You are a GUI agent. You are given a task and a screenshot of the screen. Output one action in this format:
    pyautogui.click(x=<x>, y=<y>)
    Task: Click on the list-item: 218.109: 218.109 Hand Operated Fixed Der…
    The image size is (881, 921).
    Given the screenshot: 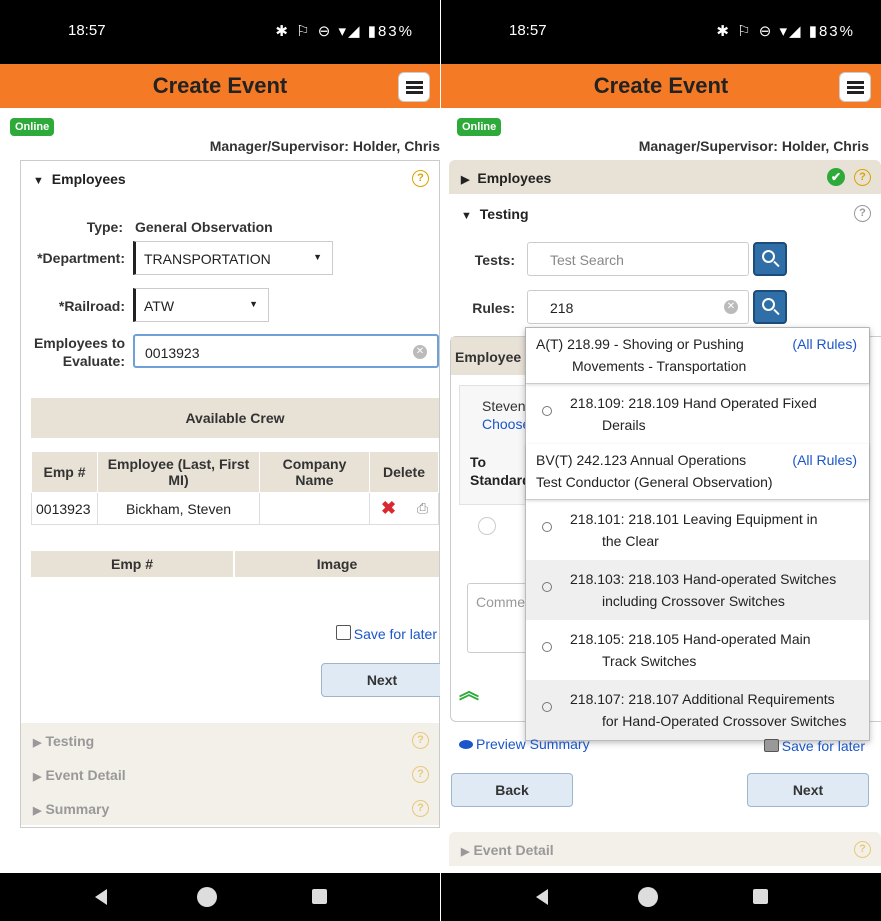 What is the action you would take?
    pyautogui.click(x=697, y=414)
    